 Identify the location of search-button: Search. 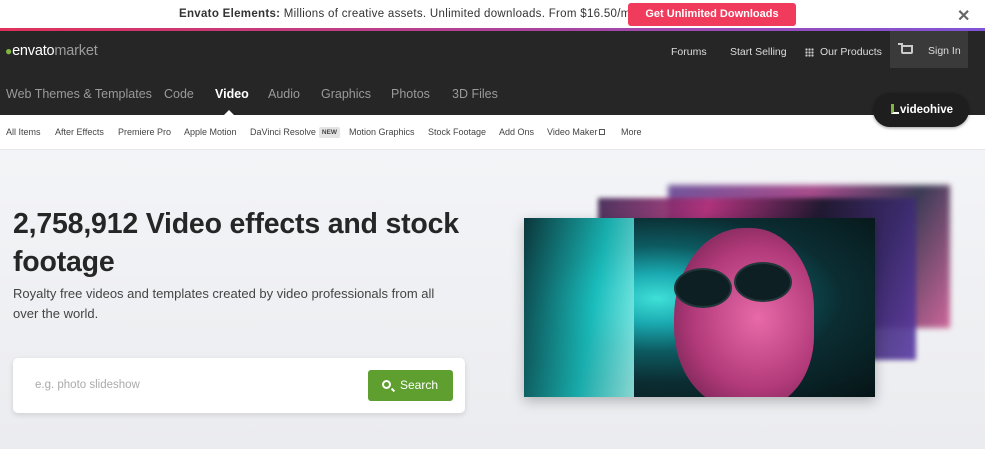
(410, 385).